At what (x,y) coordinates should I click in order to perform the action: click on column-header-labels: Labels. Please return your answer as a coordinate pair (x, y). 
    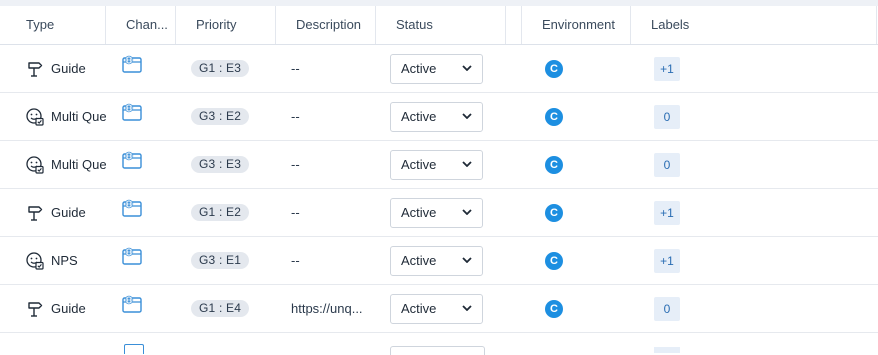
    Looking at the image, I should click on (686, 25).